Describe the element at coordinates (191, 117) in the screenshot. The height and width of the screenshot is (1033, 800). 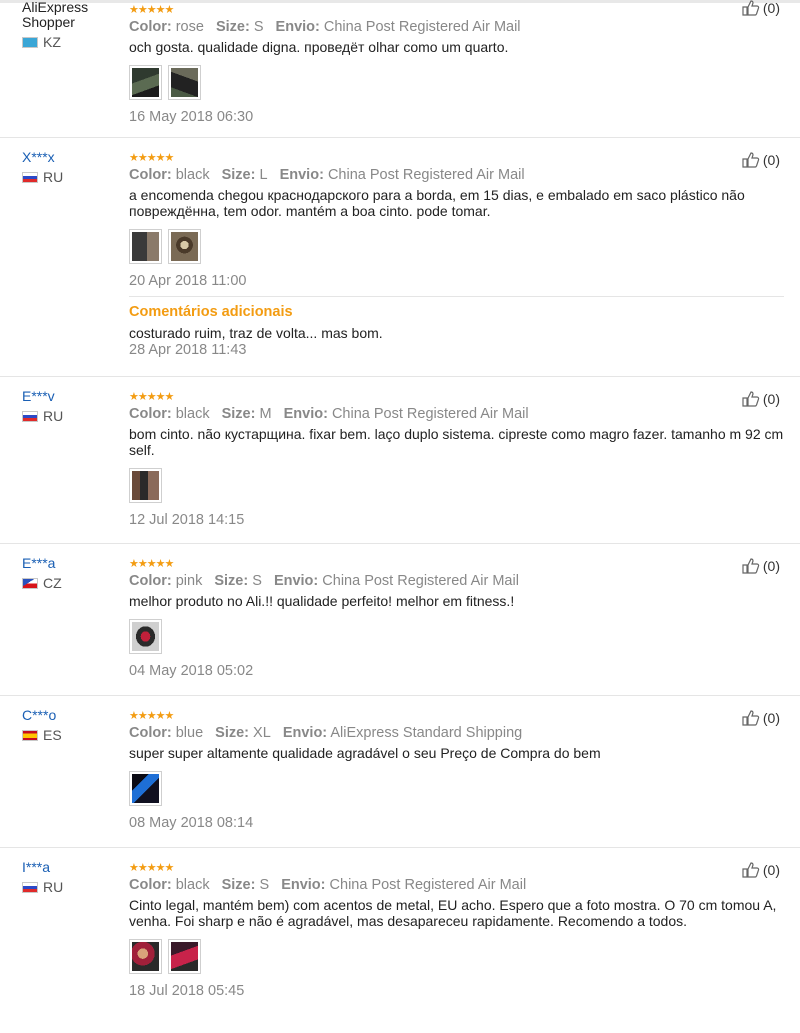
I see `review-date: 16 May 2018 06:30` at that location.